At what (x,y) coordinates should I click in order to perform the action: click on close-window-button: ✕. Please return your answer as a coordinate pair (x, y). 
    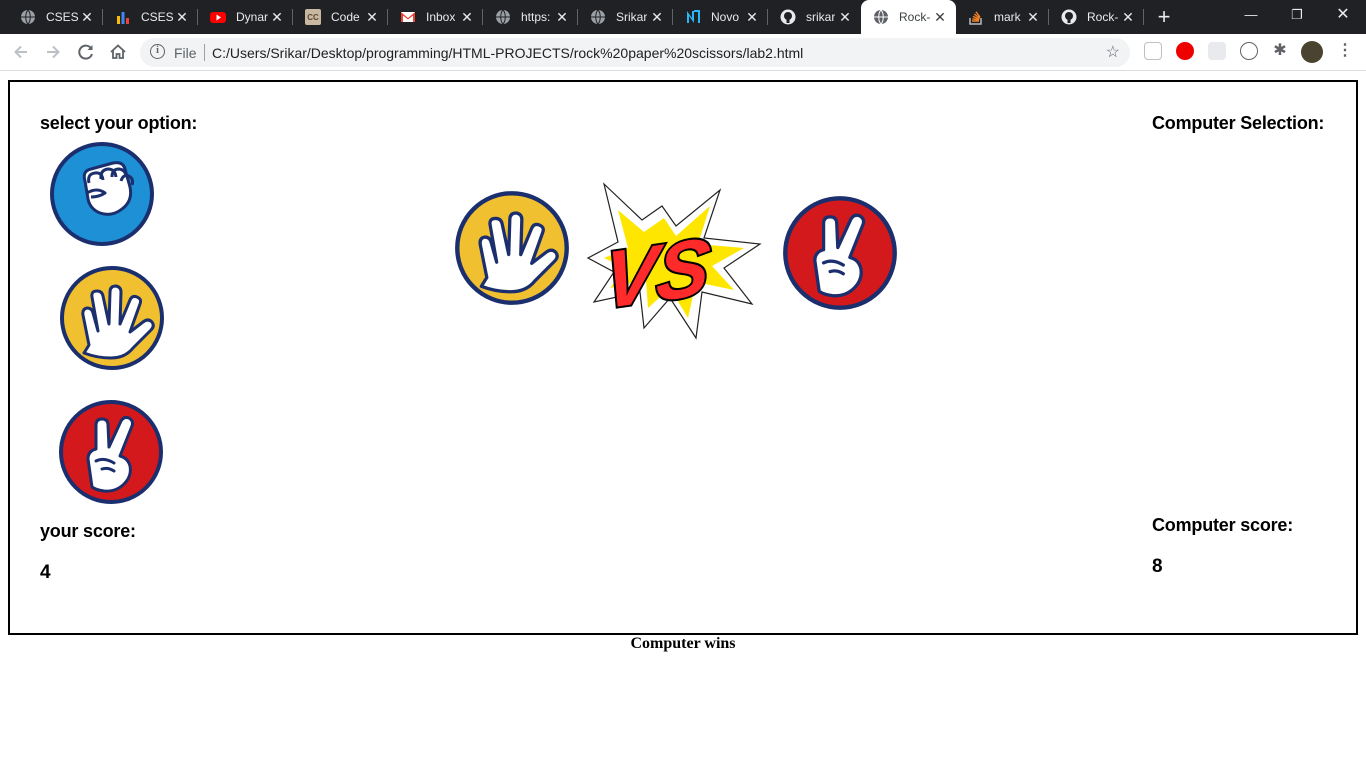
    Looking at the image, I should click on (1343, 15).